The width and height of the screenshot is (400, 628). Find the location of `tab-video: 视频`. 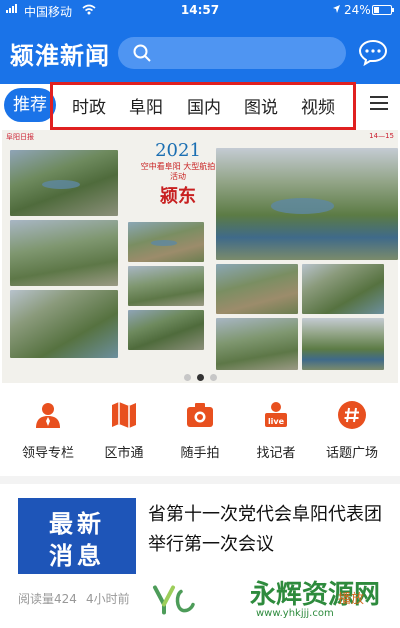

tab-video: 视频 is located at coordinates (318, 105).